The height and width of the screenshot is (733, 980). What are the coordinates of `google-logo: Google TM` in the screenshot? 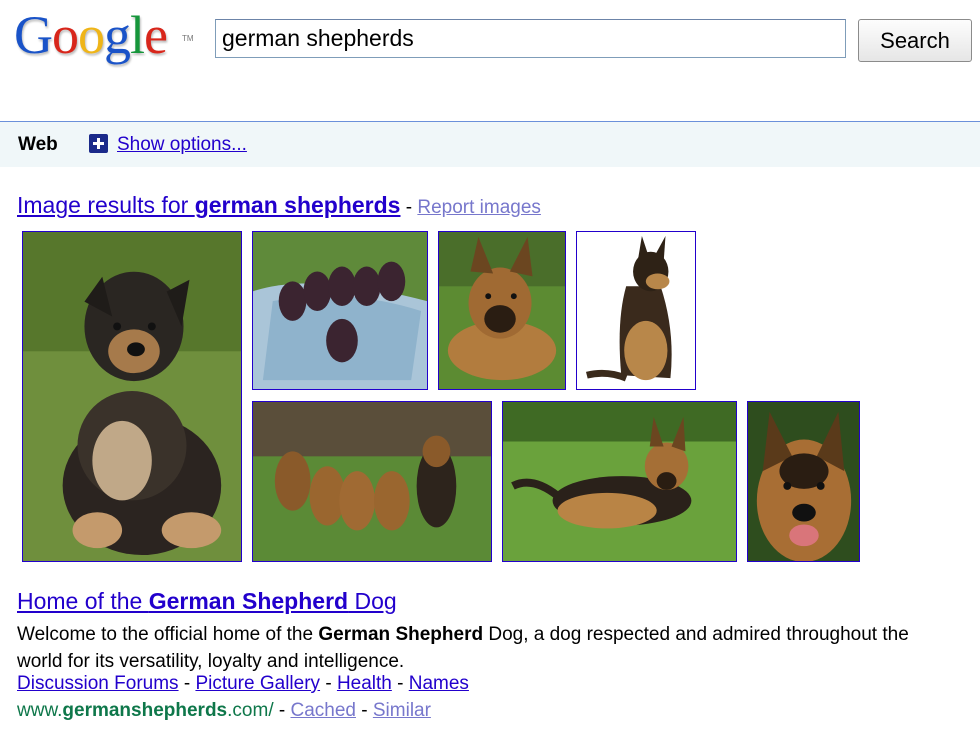 It's located at (104, 41).